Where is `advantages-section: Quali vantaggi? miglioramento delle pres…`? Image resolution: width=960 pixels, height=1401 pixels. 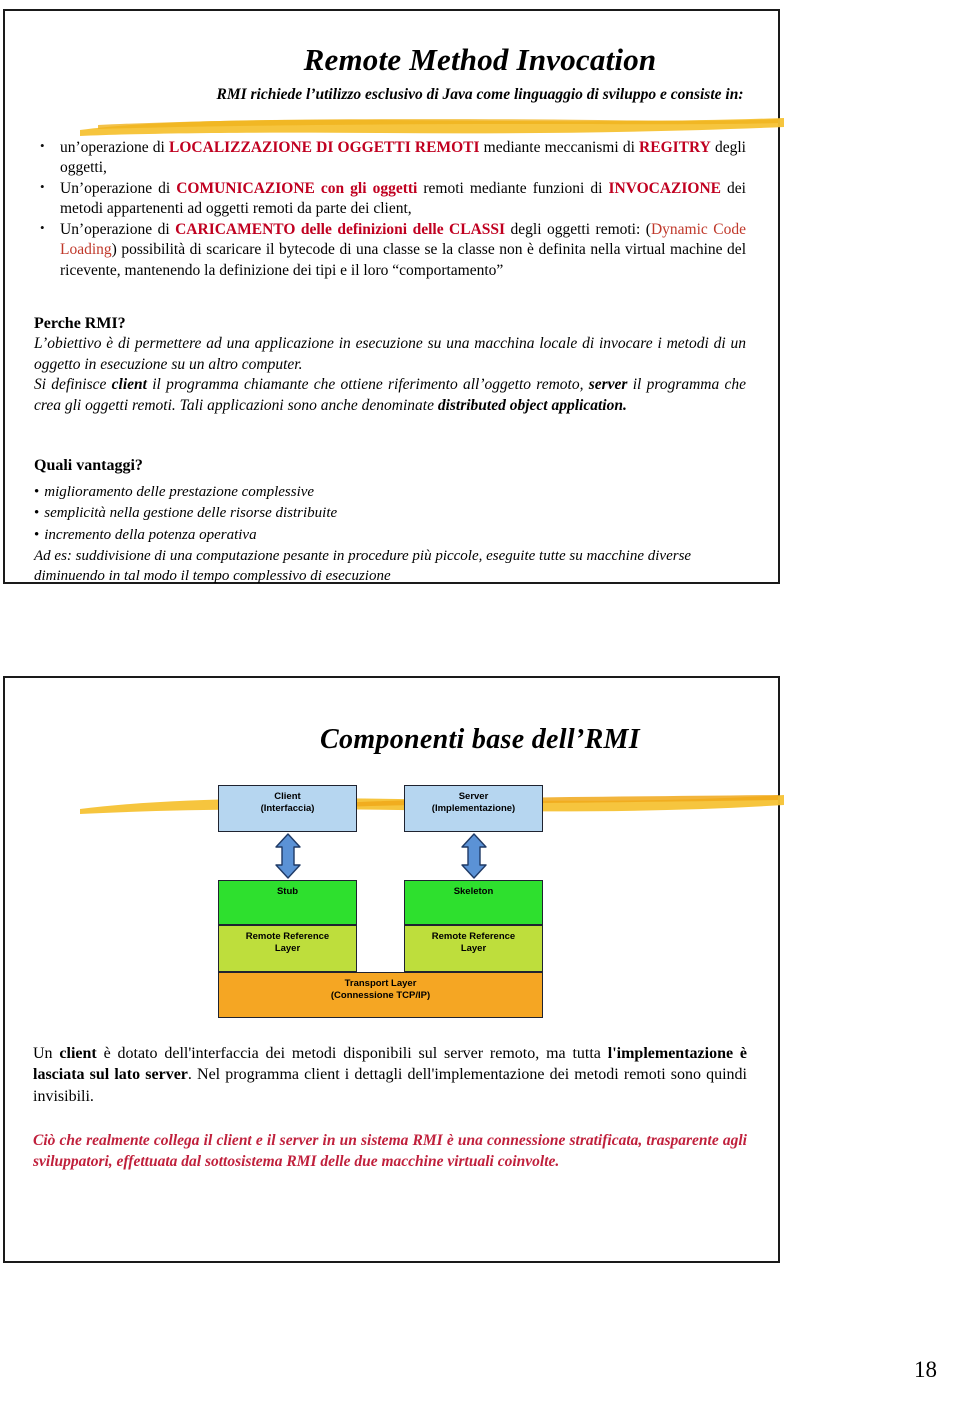 advantages-section: Quali vantaggi? miglioramento delle pres… is located at coordinates (390, 521).